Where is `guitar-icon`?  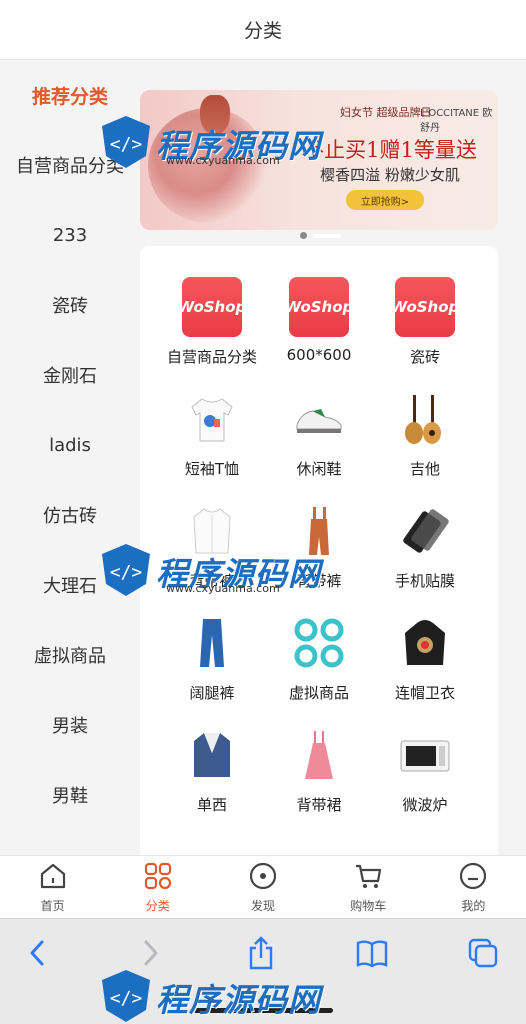
guitar-icon is located at coordinates (425, 419).